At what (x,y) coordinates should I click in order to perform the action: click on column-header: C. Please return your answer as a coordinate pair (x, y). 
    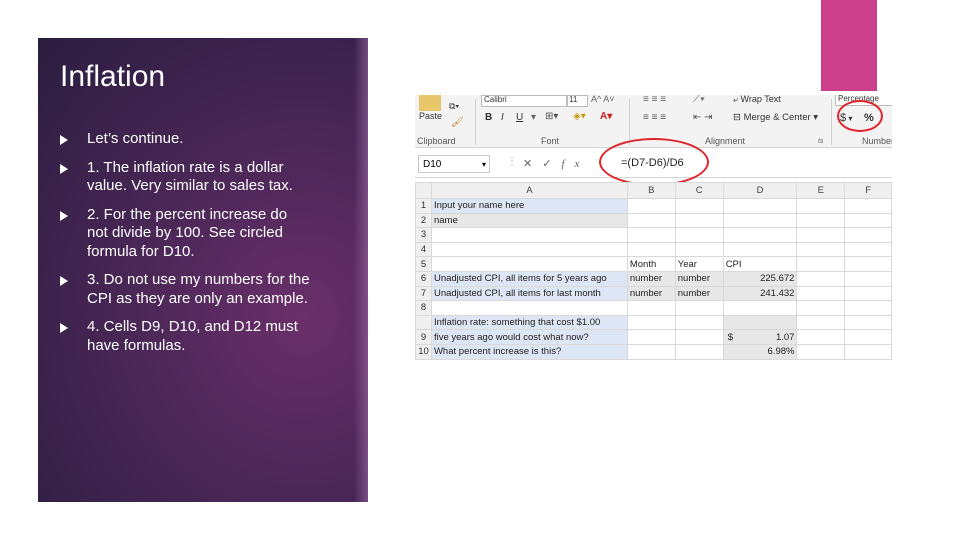
    Looking at the image, I should click on (699, 190).